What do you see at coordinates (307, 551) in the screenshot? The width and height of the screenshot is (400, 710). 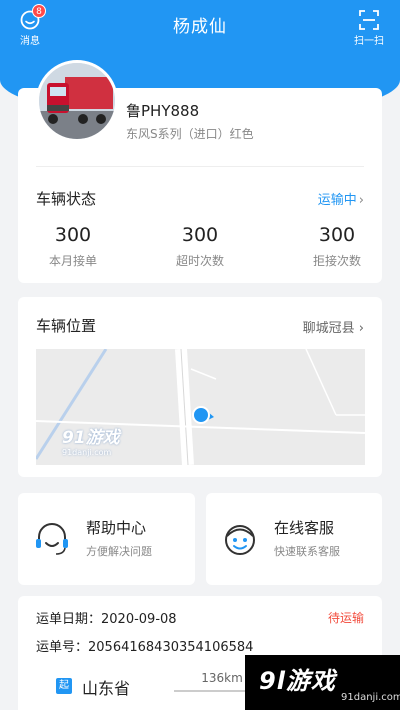 I see `online-service-subtitle: 快速联系客服` at bounding box center [307, 551].